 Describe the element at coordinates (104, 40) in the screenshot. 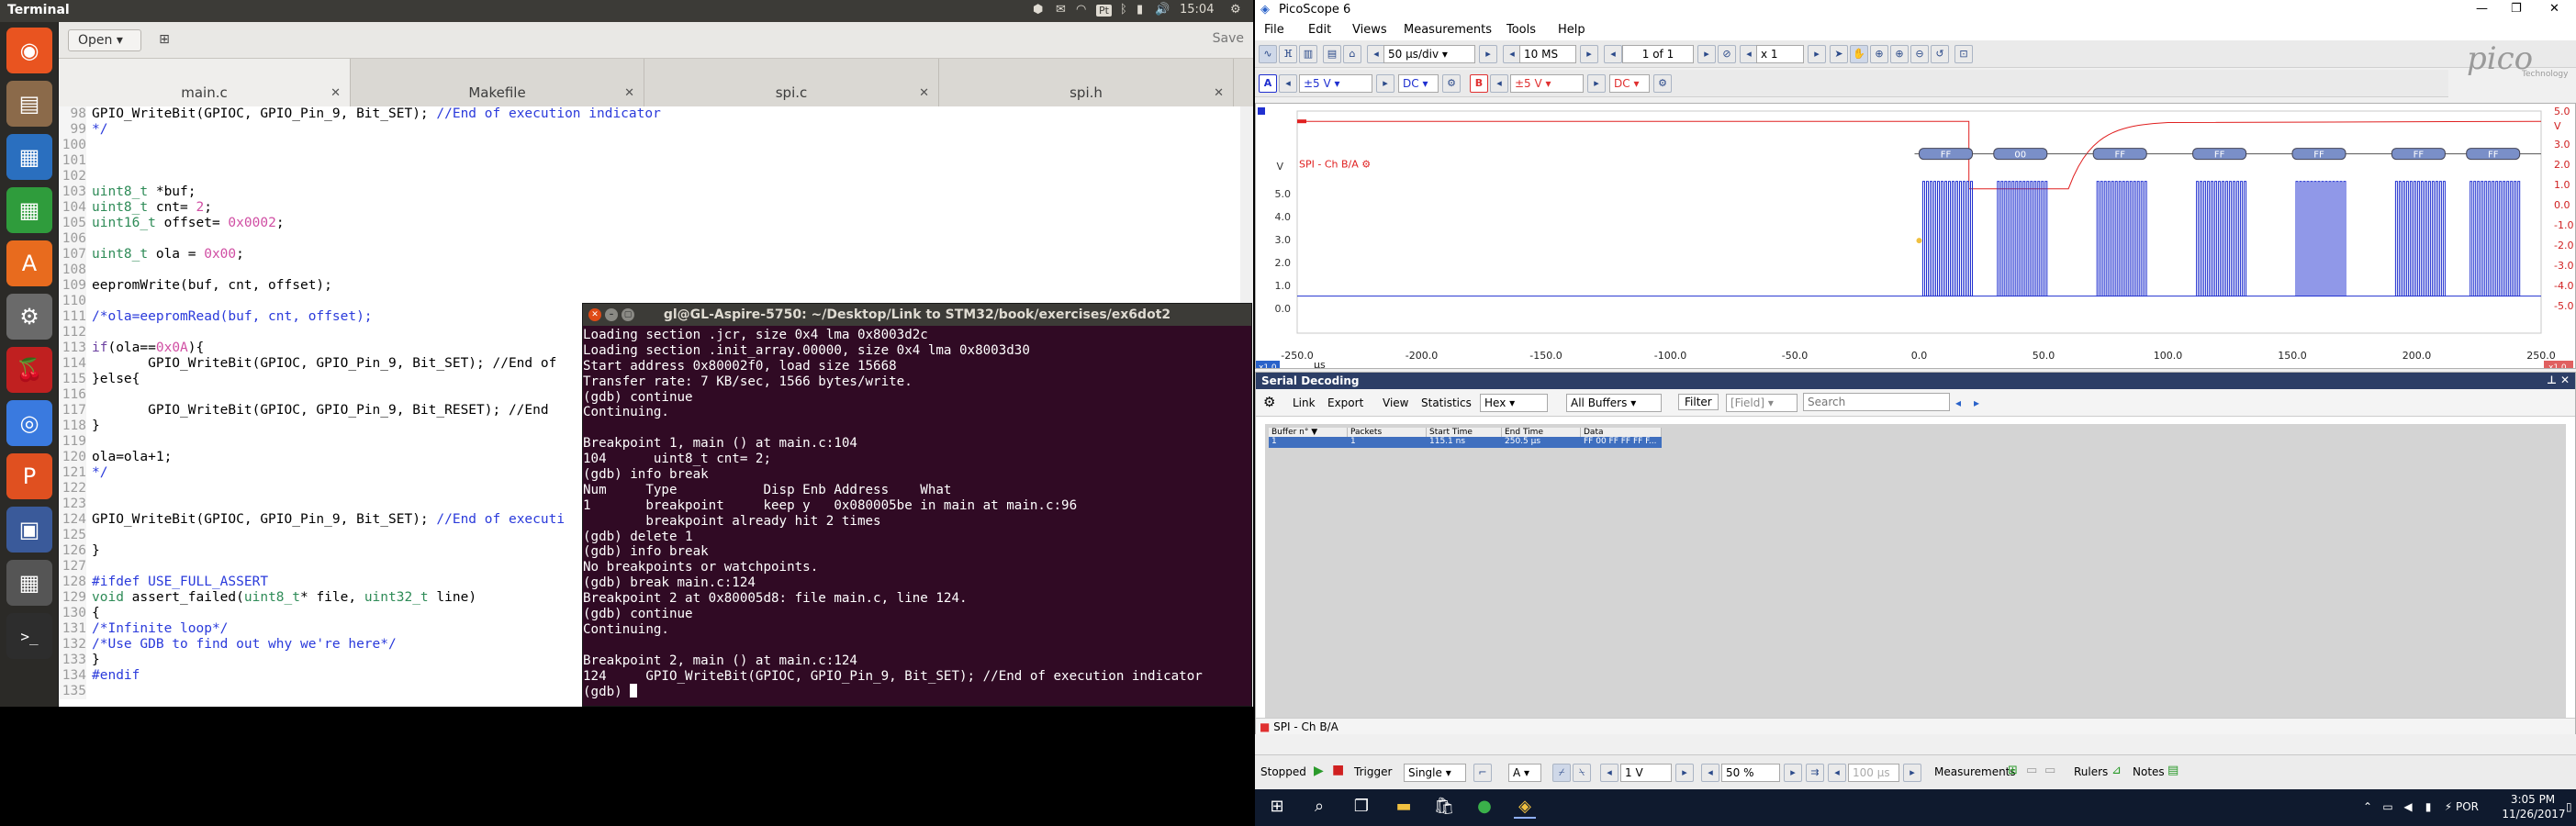

I see `open-button: Open ▾` at that location.